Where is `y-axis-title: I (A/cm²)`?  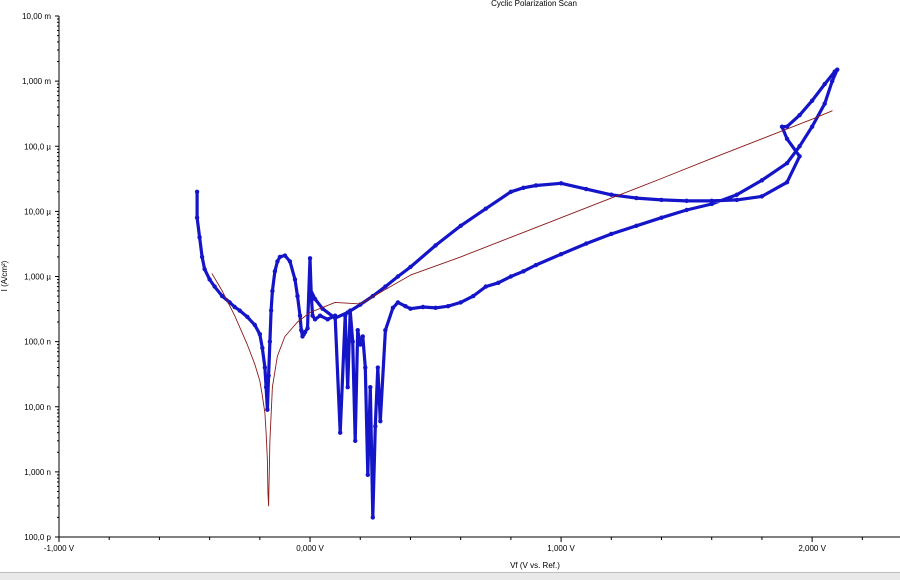 y-axis-title: I (A/cm²) is located at coordinates (4, 275).